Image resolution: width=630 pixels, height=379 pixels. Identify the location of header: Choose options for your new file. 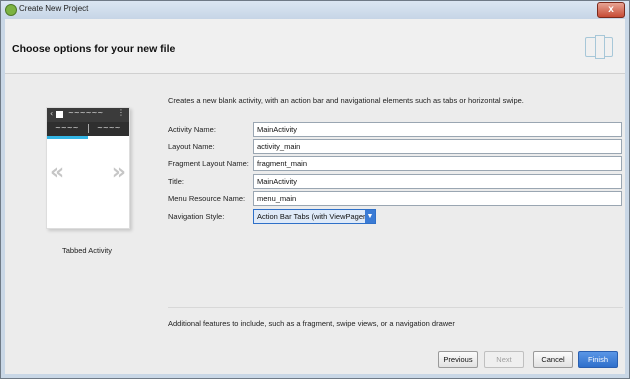
(315, 46).